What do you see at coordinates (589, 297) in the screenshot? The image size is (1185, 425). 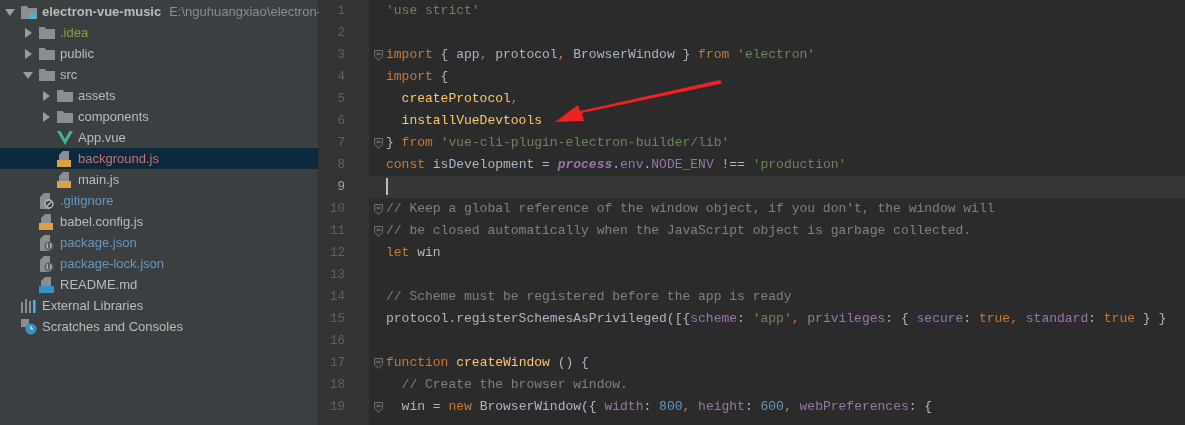 I see `code-line: // Scheme must be registered before the app is ready` at bounding box center [589, 297].